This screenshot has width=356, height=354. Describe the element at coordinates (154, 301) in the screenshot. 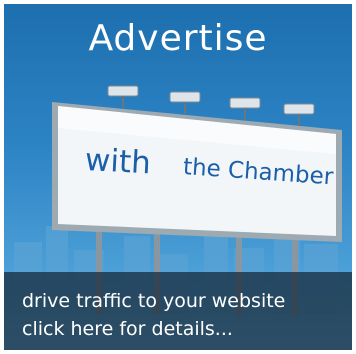

I see `tagline-drive-traffic: drive traffic to your website` at that location.